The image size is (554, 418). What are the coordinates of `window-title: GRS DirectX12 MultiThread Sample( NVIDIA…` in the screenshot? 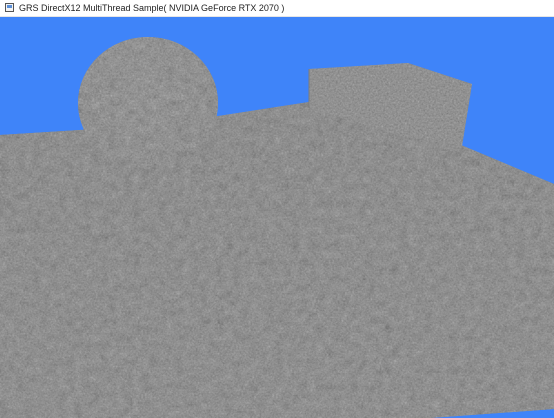 It's located at (152, 8).